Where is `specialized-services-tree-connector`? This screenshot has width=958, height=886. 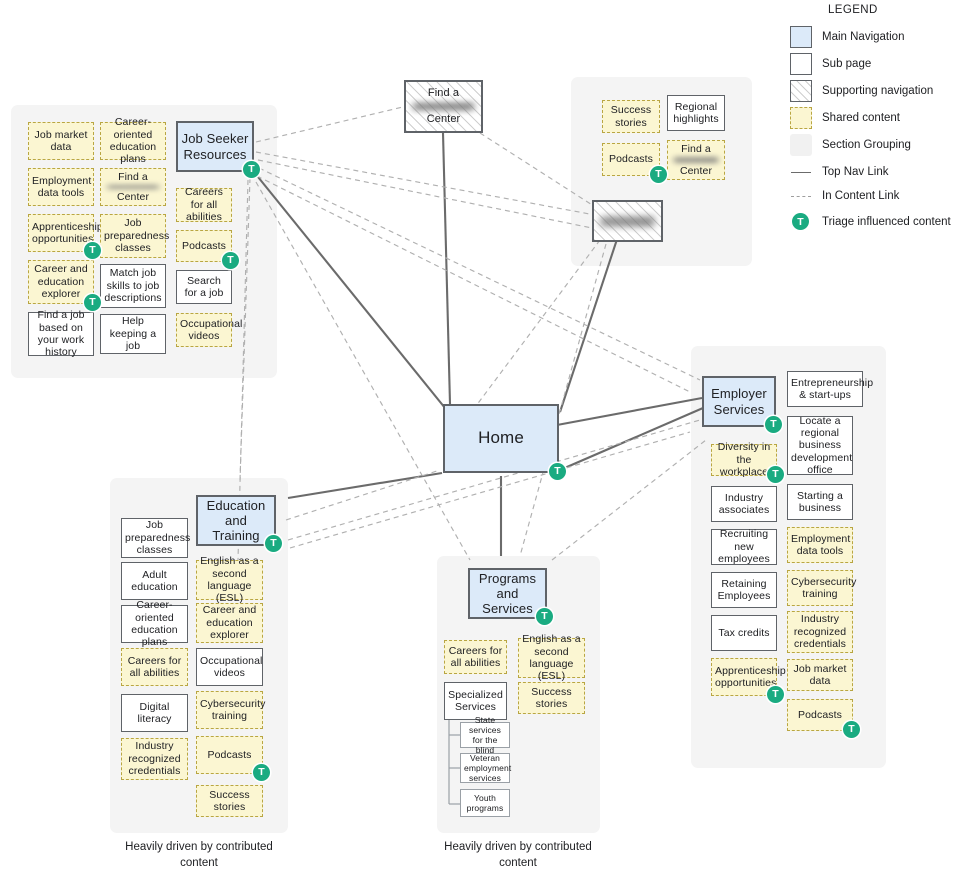 specialized-services-tree-connector is located at coordinates (454, 762).